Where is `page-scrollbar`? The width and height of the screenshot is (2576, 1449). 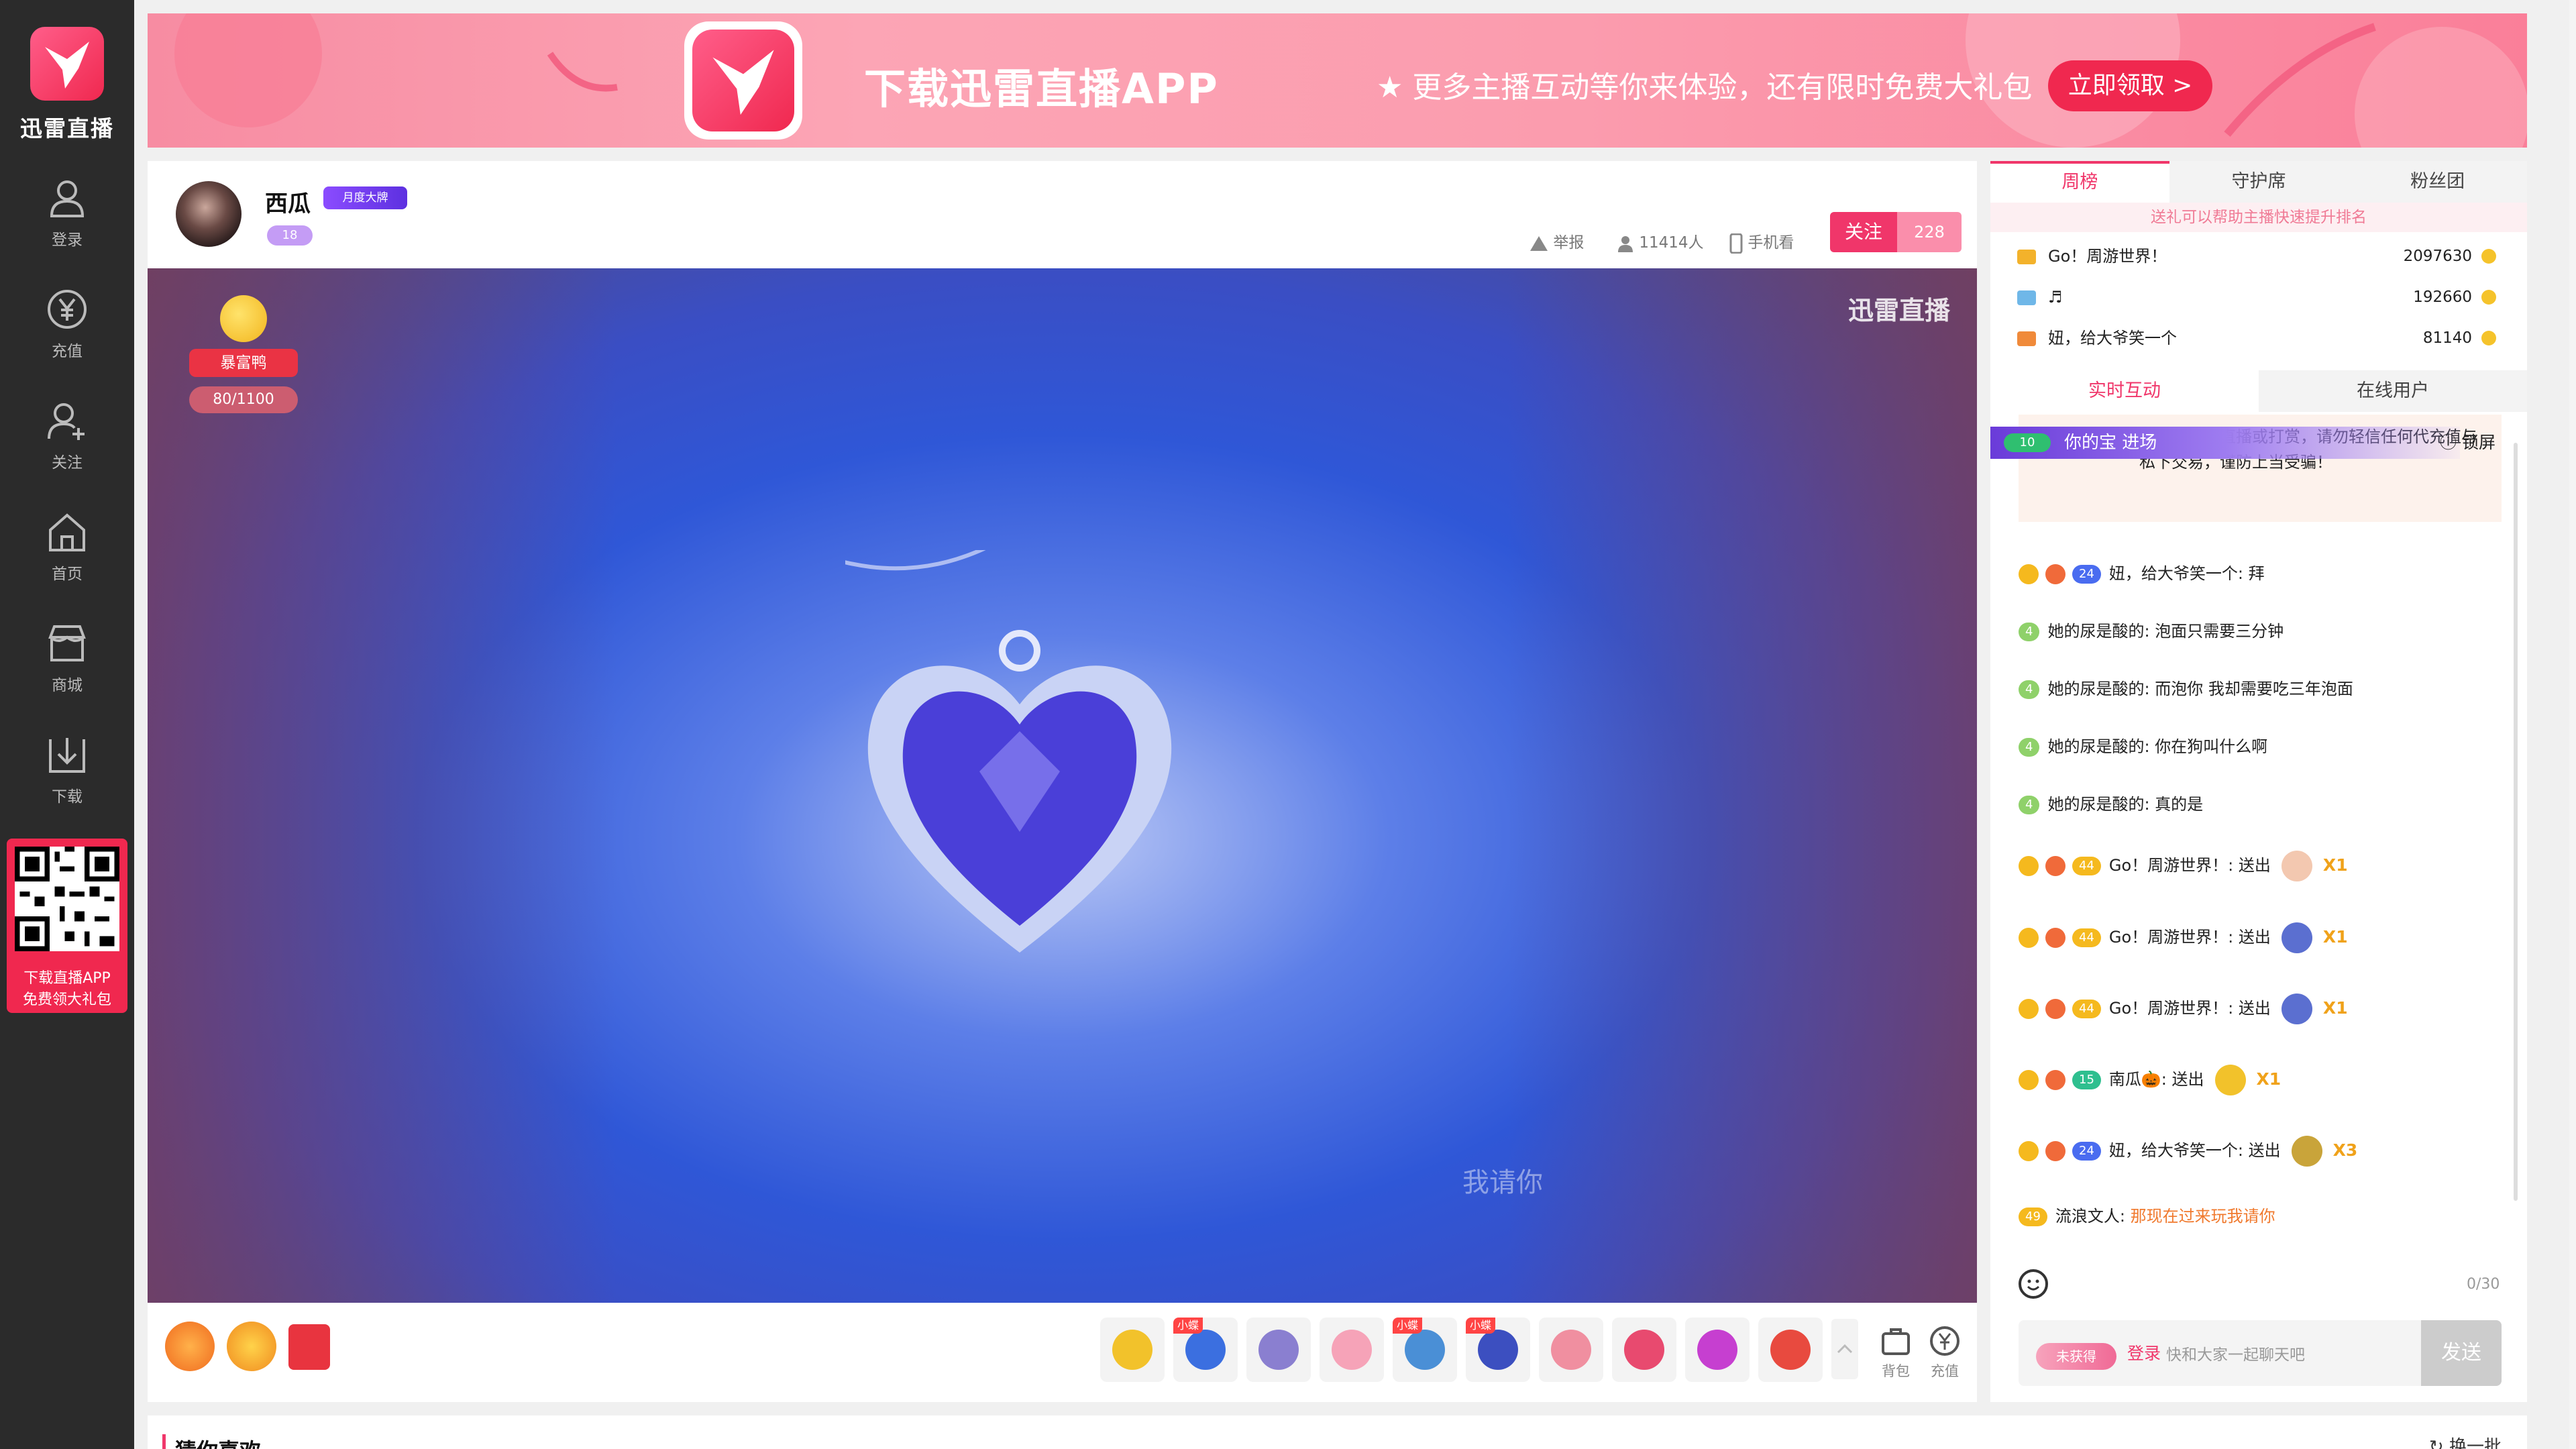 page-scrollbar is located at coordinates (2572, 724).